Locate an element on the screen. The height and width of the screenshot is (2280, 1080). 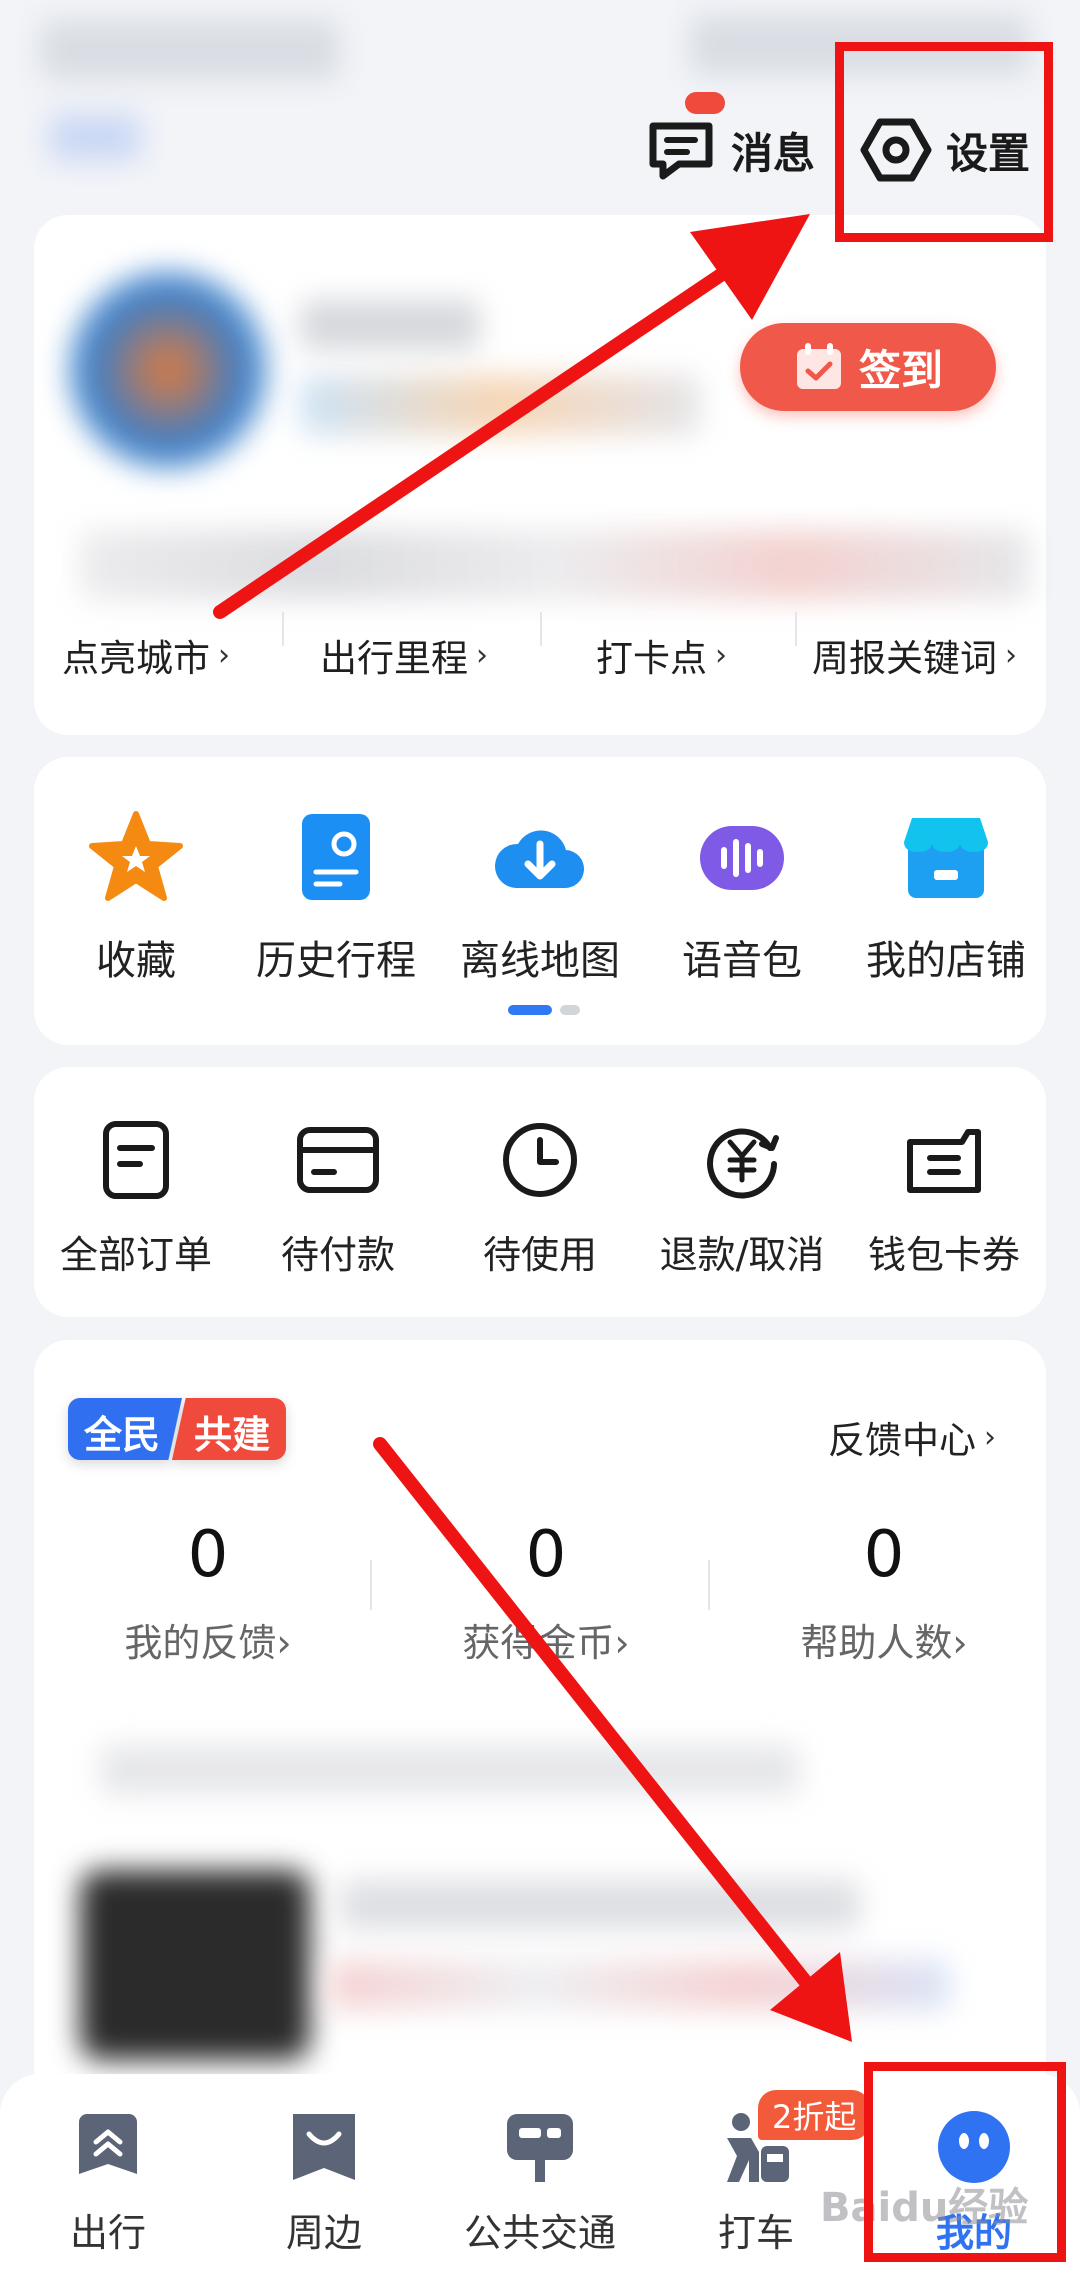
arrow-to-settings is located at coordinates (511, 416).